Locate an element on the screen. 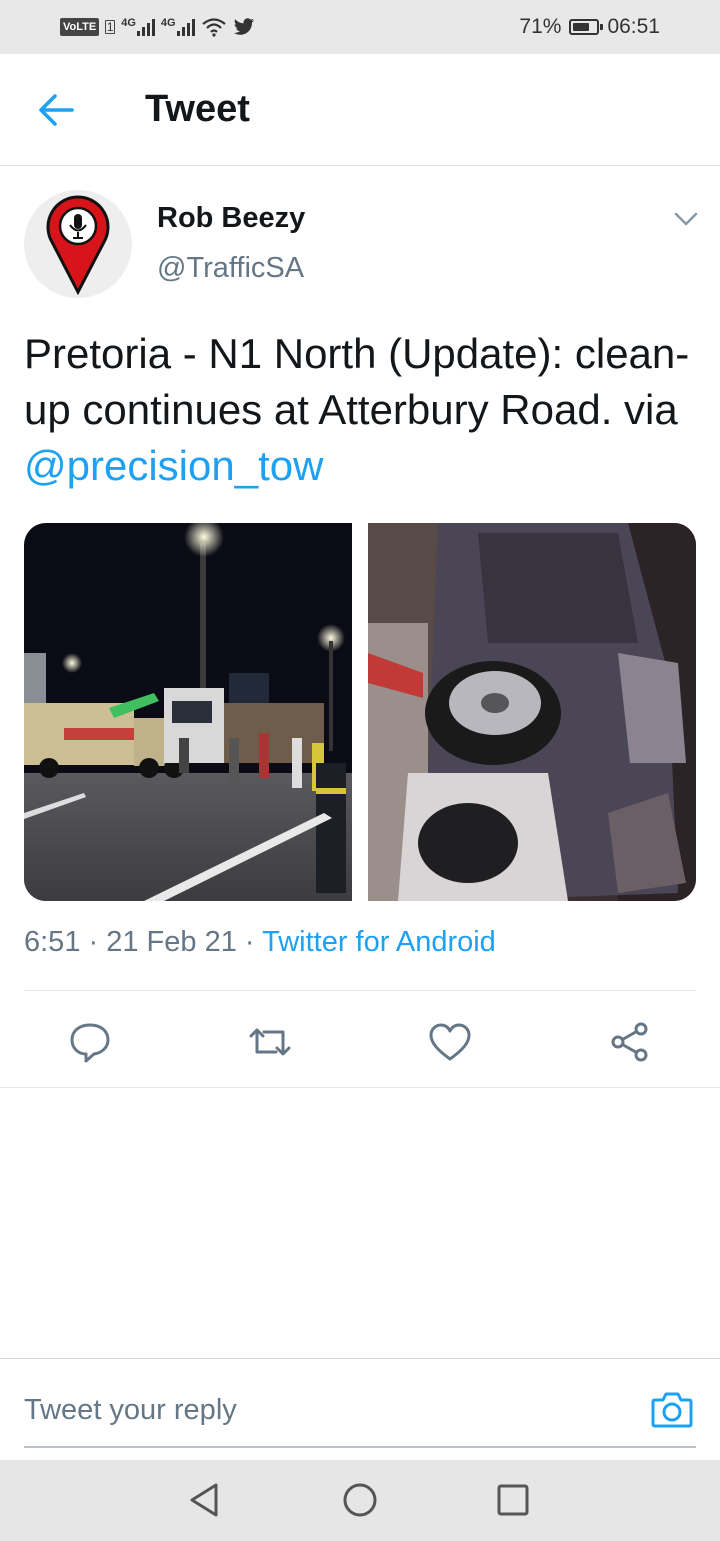  status-left: VoLTE 1 4G 4G is located at coordinates (157, 27).